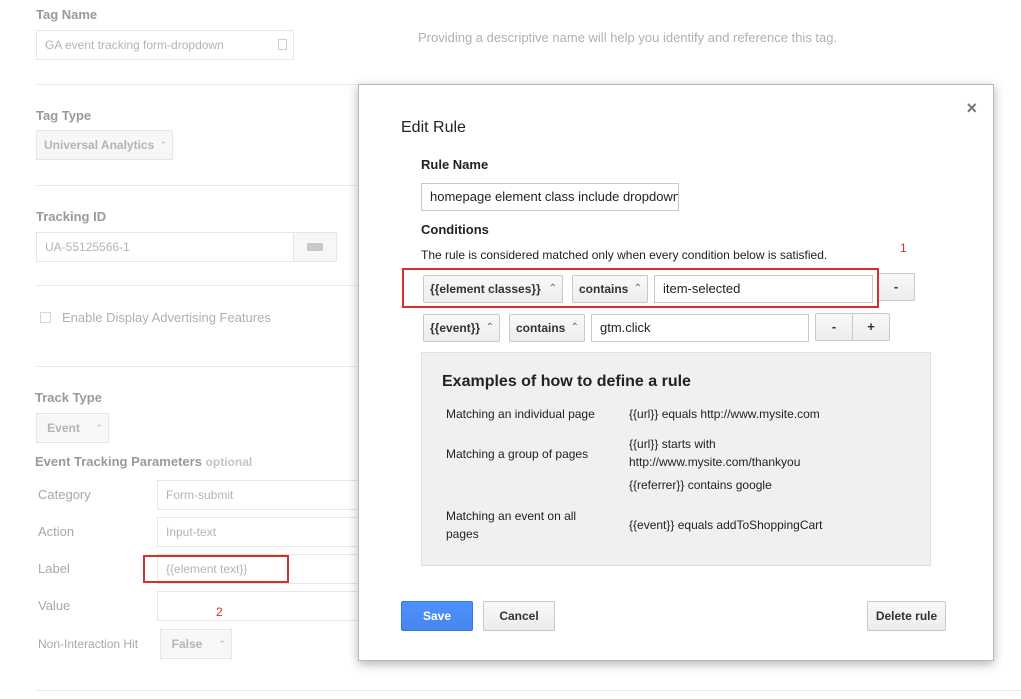 The image size is (1021, 699). What do you see at coordinates (63, 428) in the screenshot?
I see `track-type-value: Event` at bounding box center [63, 428].